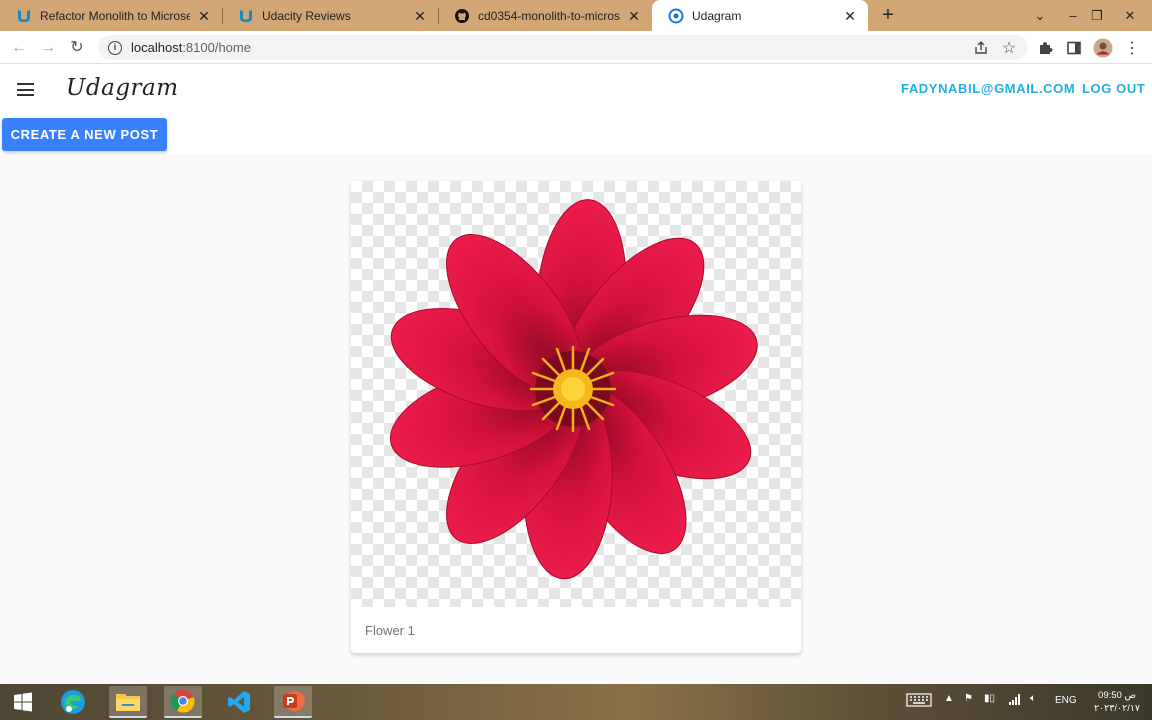  What do you see at coordinates (1045, 48) in the screenshot?
I see `extensions-puzzle-icon` at bounding box center [1045, 48].